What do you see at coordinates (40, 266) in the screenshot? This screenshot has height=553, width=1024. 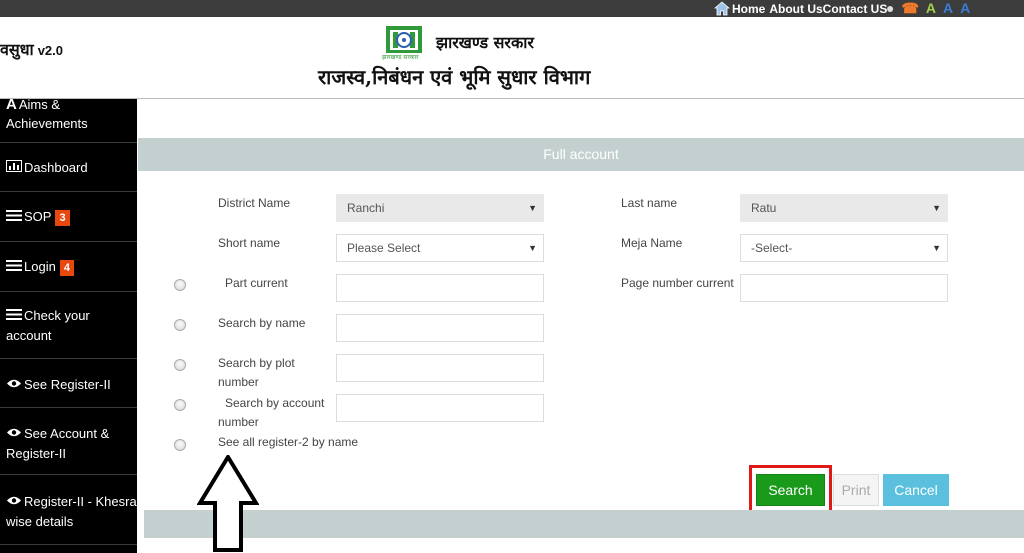 I see `sidebar-item-label: Login` at bounding box center [40, 266].